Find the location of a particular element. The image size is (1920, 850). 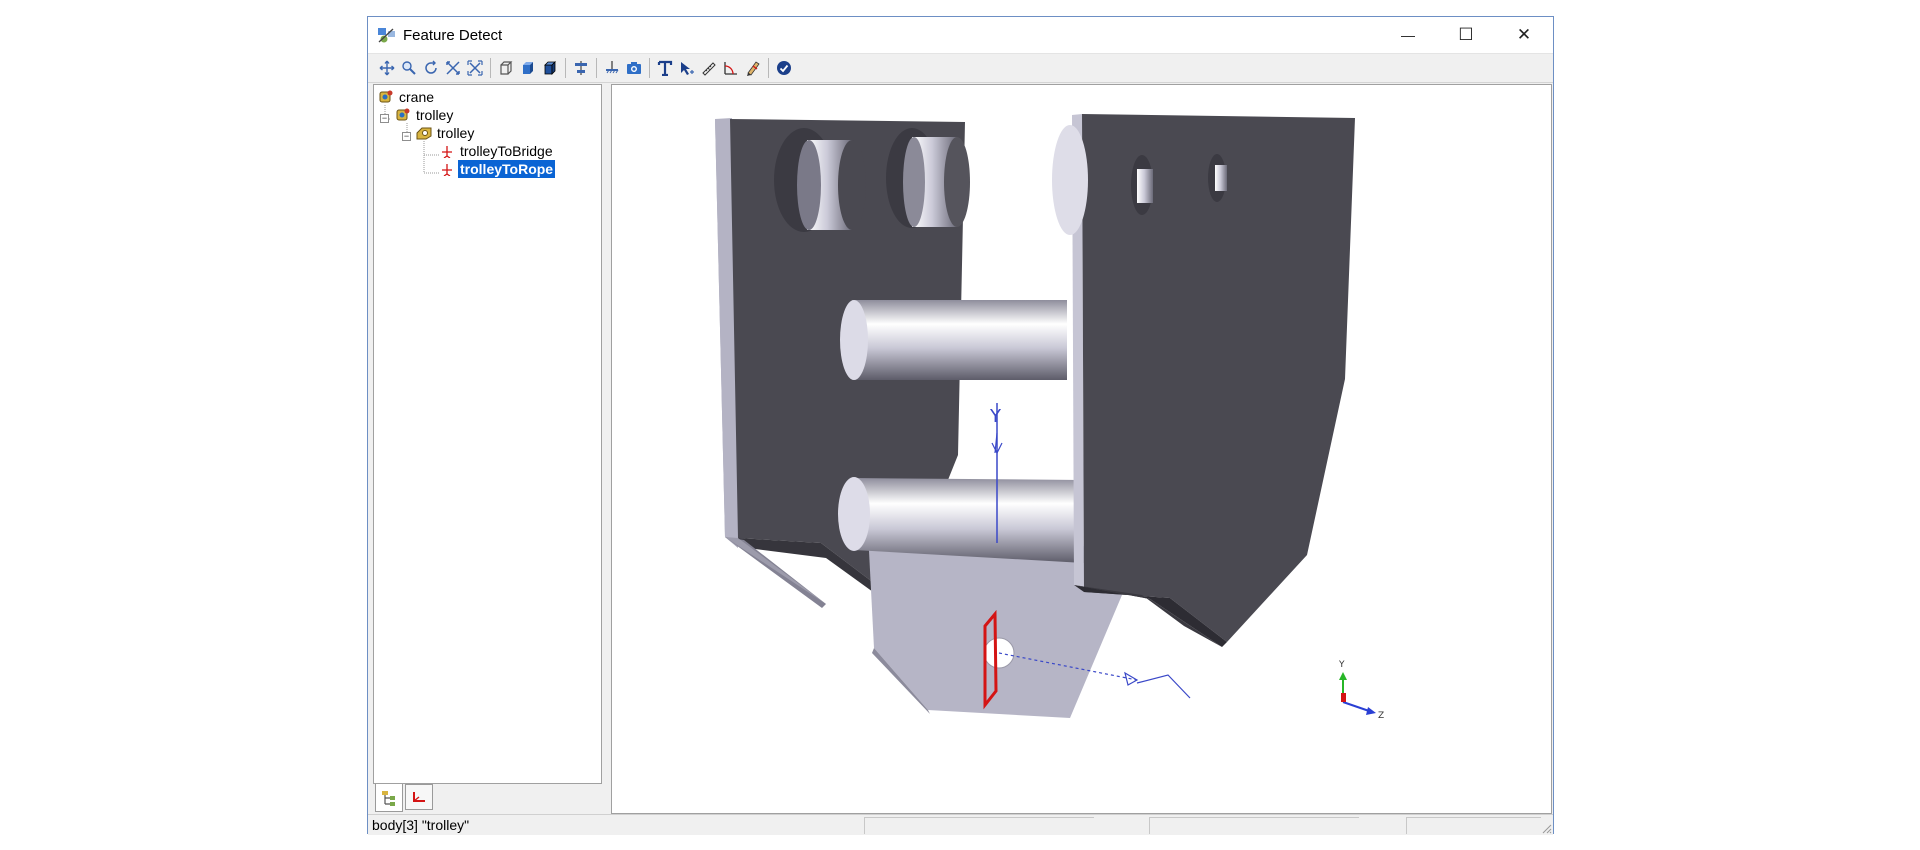

rotate-button is located at coordinates (431, 68).